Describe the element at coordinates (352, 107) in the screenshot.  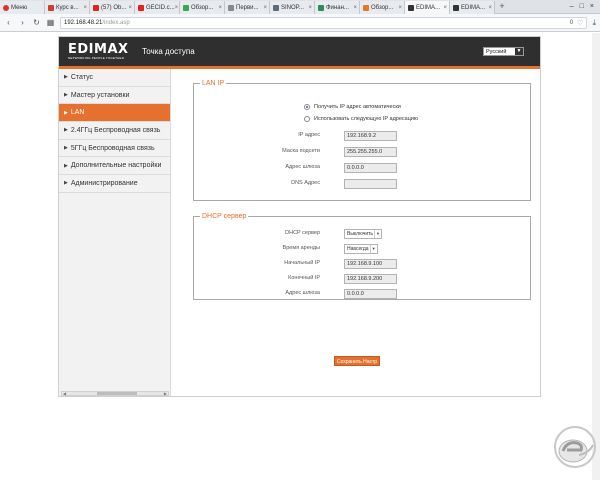
I see `radio-auto-ip: Получить IP адрес автоматически` at that location.